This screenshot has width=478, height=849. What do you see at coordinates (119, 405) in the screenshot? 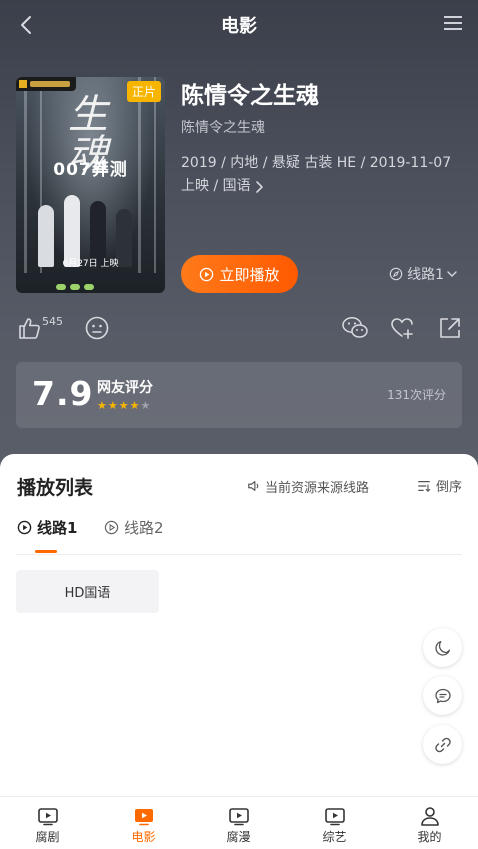
I see `star-filled: ★★★★` at bounding box center [119, 405].